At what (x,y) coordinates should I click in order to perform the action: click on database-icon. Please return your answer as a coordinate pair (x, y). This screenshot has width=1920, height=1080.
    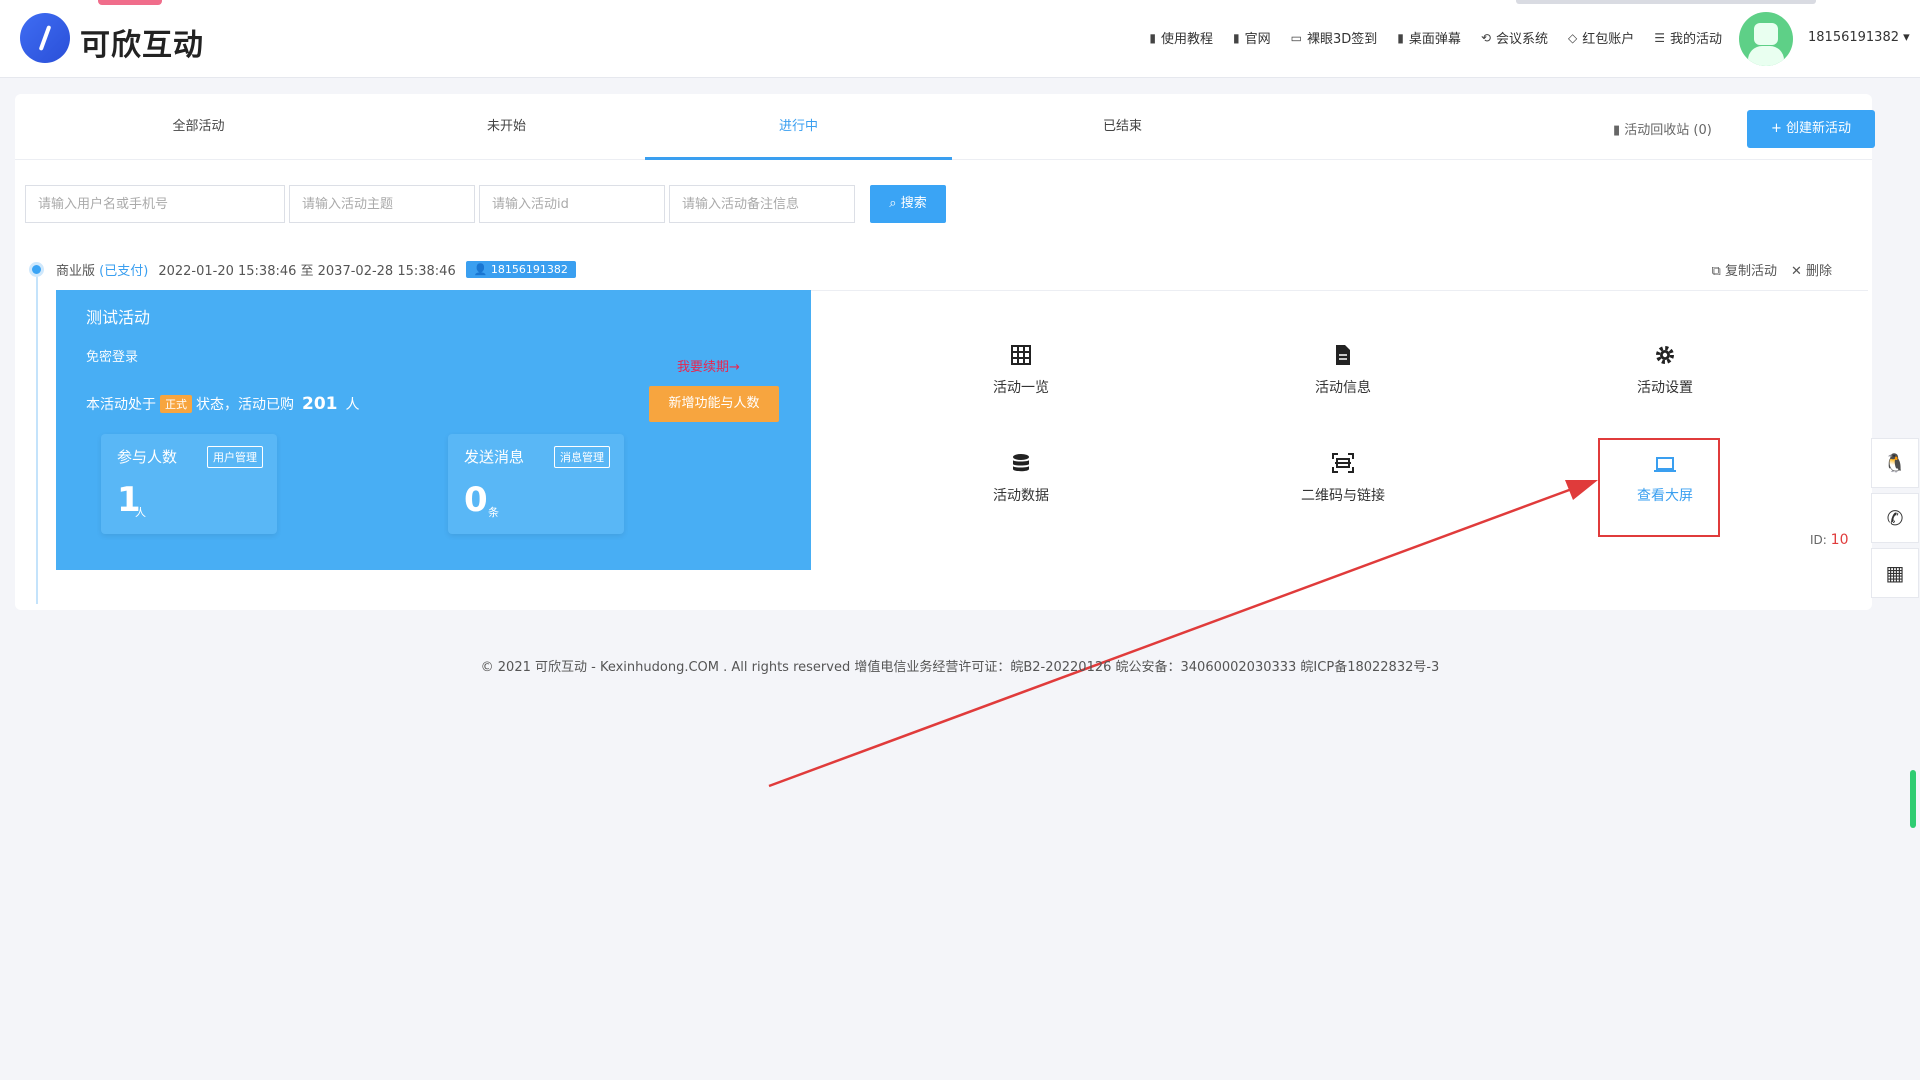
    Looking at the image, I should click on (1021, 463).